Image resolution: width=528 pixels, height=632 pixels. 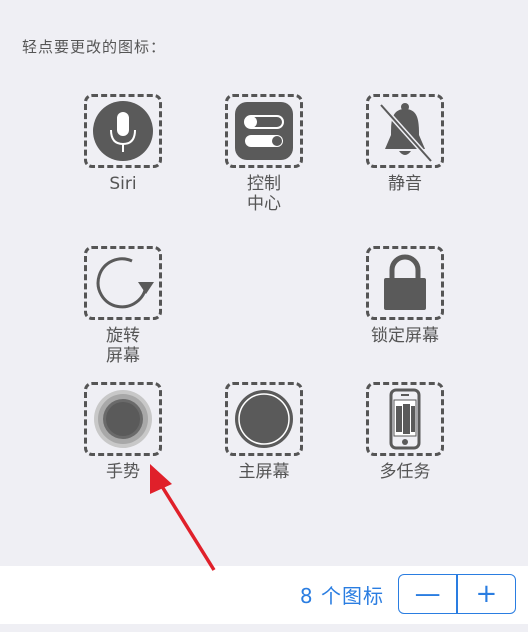 I want to click on gesture-option: 手势, so click(x=123, y=432).